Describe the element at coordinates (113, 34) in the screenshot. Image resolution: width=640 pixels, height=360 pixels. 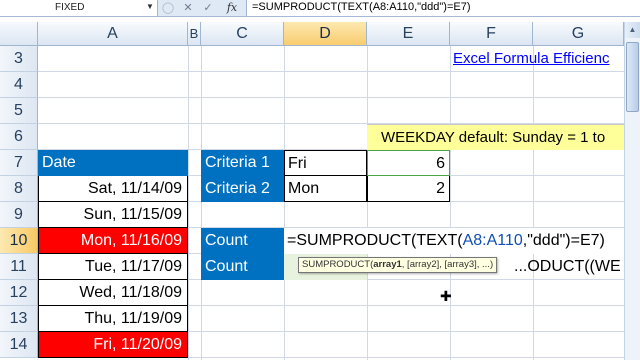
I see `column-header-a: A` at that location.